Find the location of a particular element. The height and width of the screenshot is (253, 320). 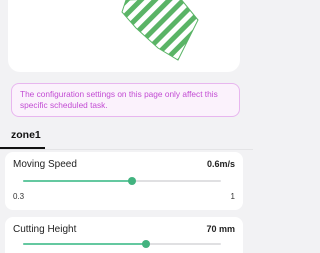

moving-speed-slider is located at coordinates (122, 181).